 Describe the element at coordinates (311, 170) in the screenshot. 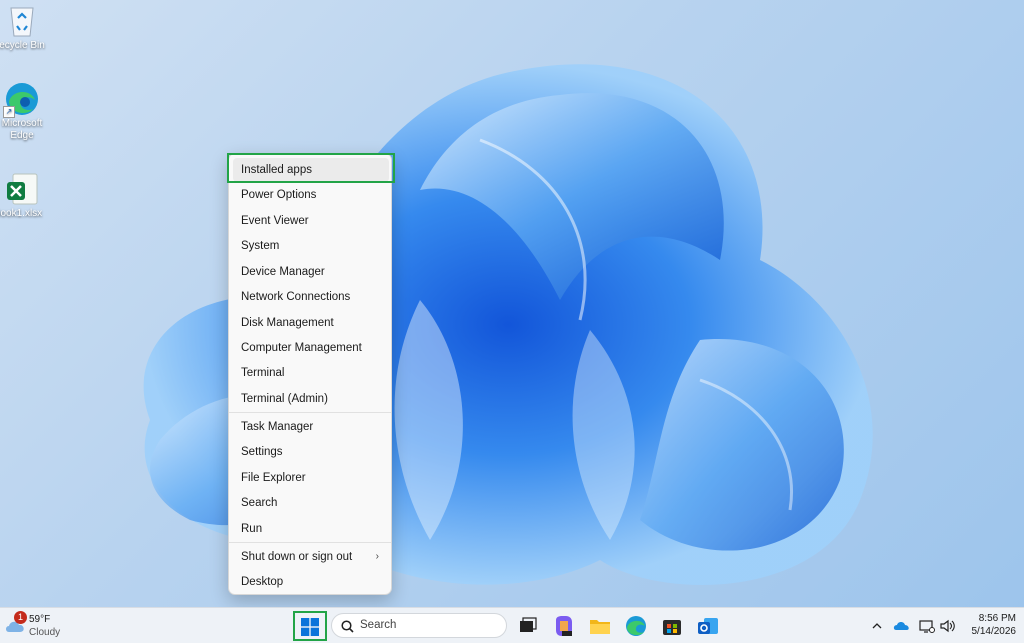

I see `menu-item-installed-apps: Installed apps` at that location.